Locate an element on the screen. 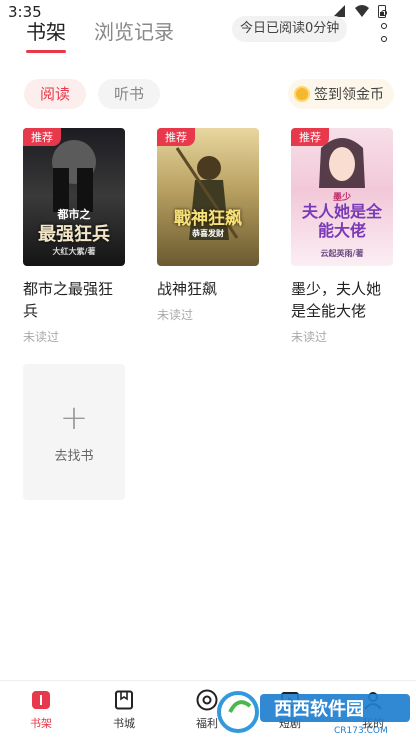 The image size is (416, 740). nav-label: 书架 is located at coordinates (41, 723).